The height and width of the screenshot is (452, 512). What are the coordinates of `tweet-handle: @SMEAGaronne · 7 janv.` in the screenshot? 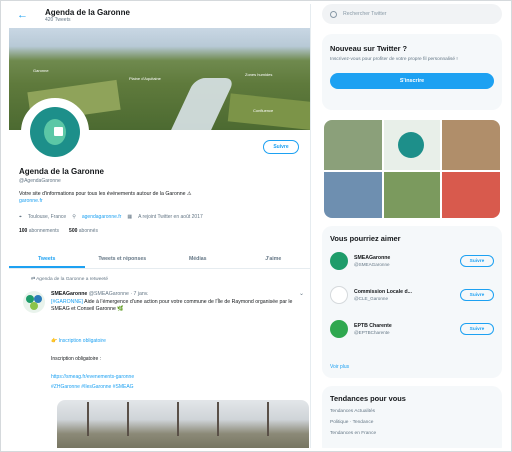 It's located at (118, 294).